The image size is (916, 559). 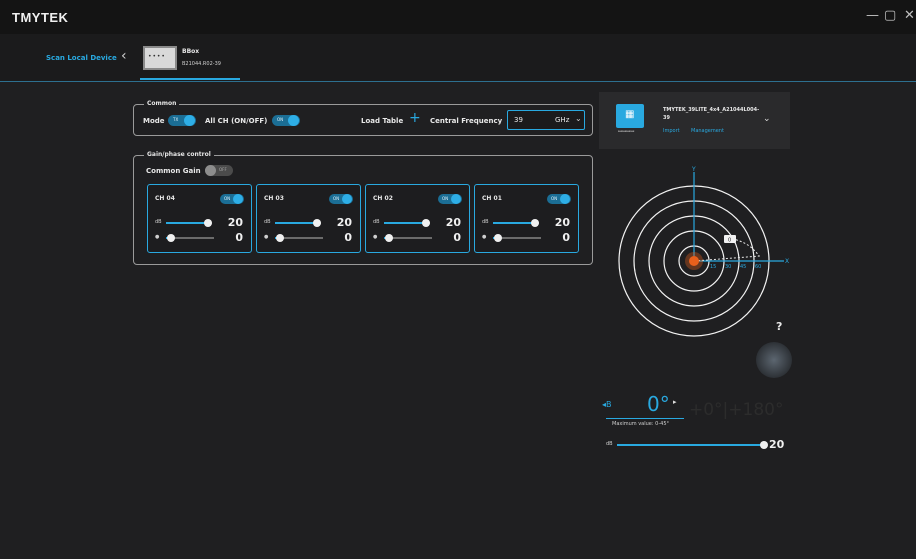 What do you see at coordinates (707, 131) in the screenshot?
I see `management-link: Management` at bounding box center [707, 131].